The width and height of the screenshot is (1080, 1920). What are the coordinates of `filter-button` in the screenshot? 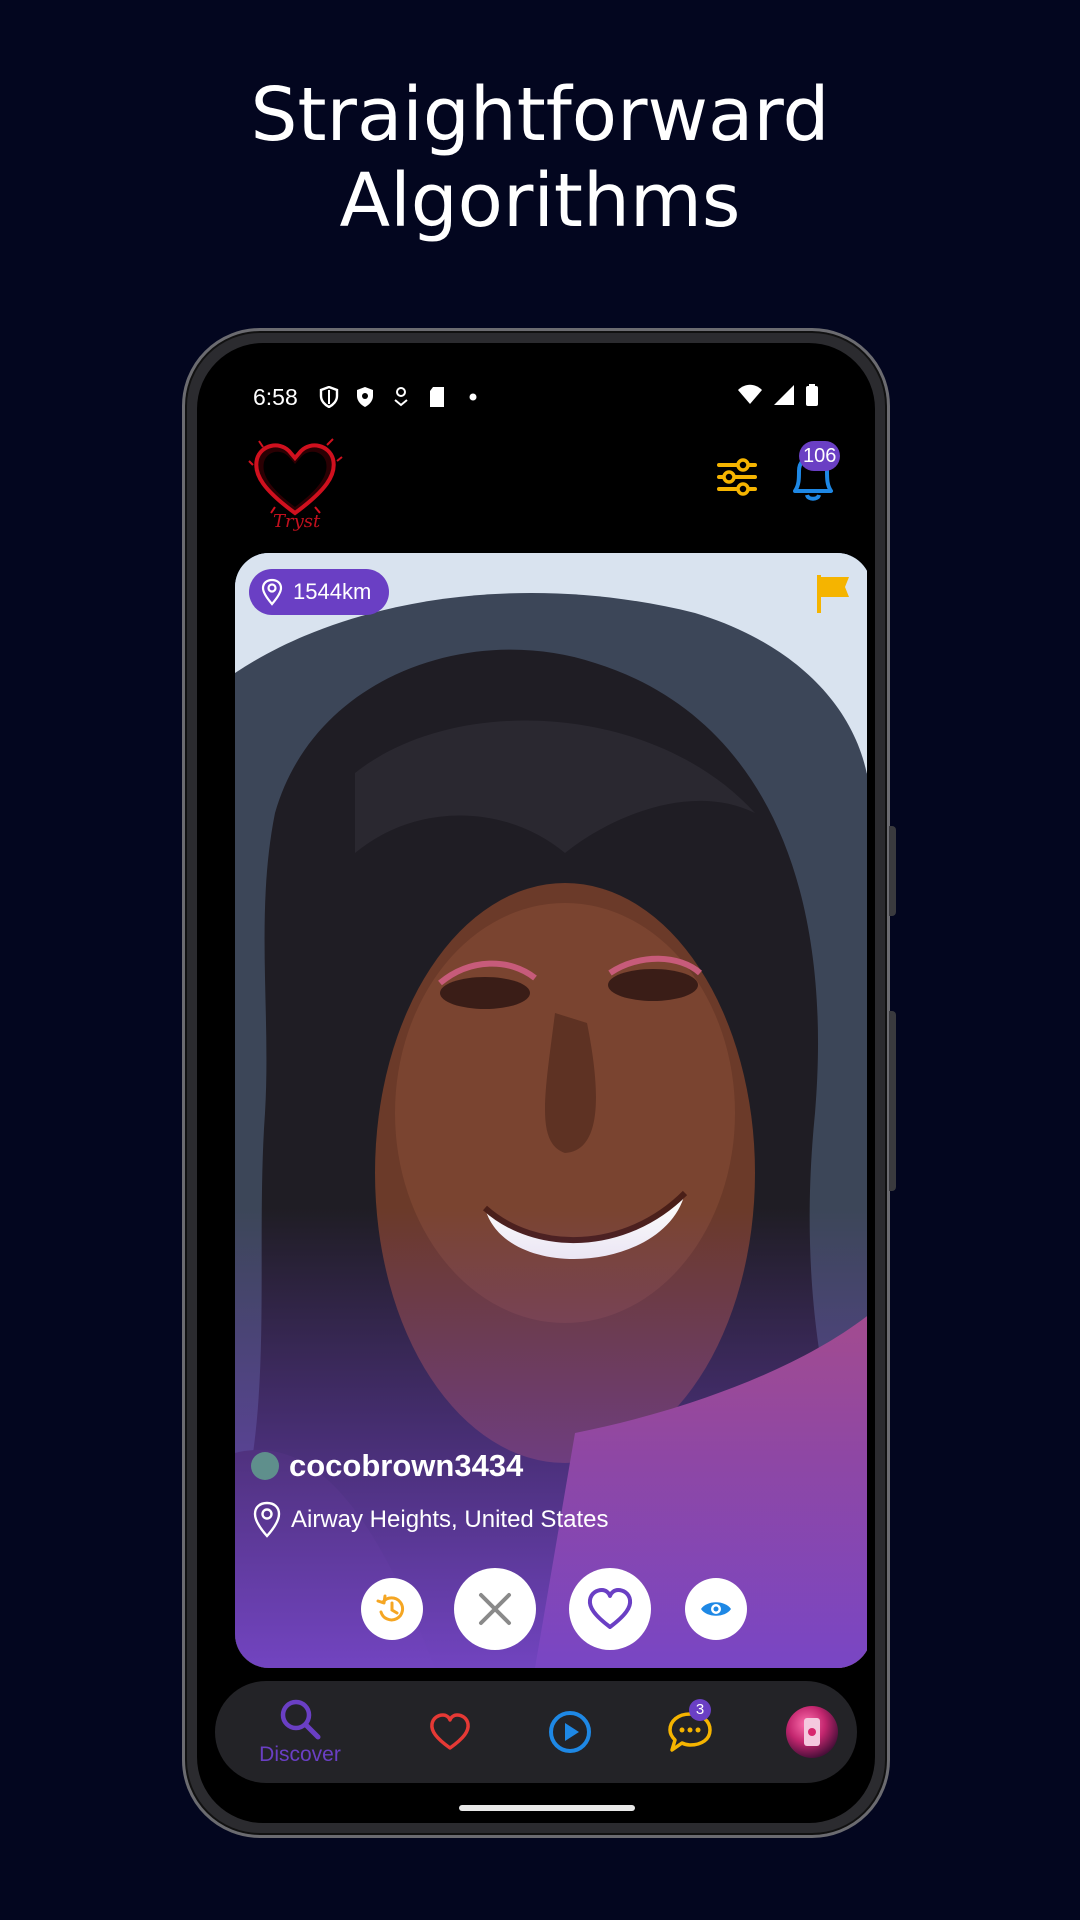 It's located at (737, 477).